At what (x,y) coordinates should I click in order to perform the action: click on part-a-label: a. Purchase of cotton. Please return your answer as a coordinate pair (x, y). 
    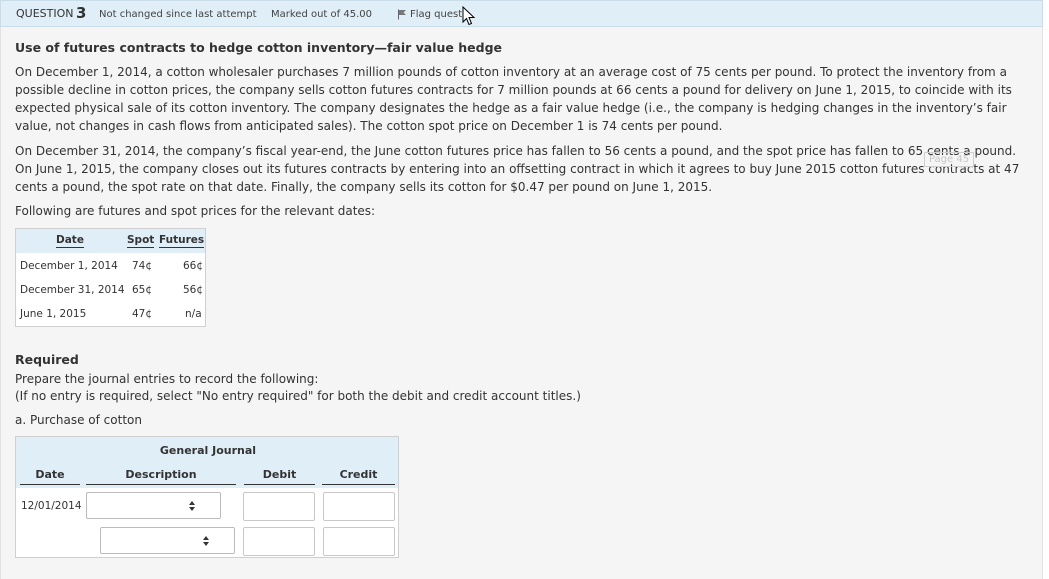
    Looking at the image, I should click on (78, 420).